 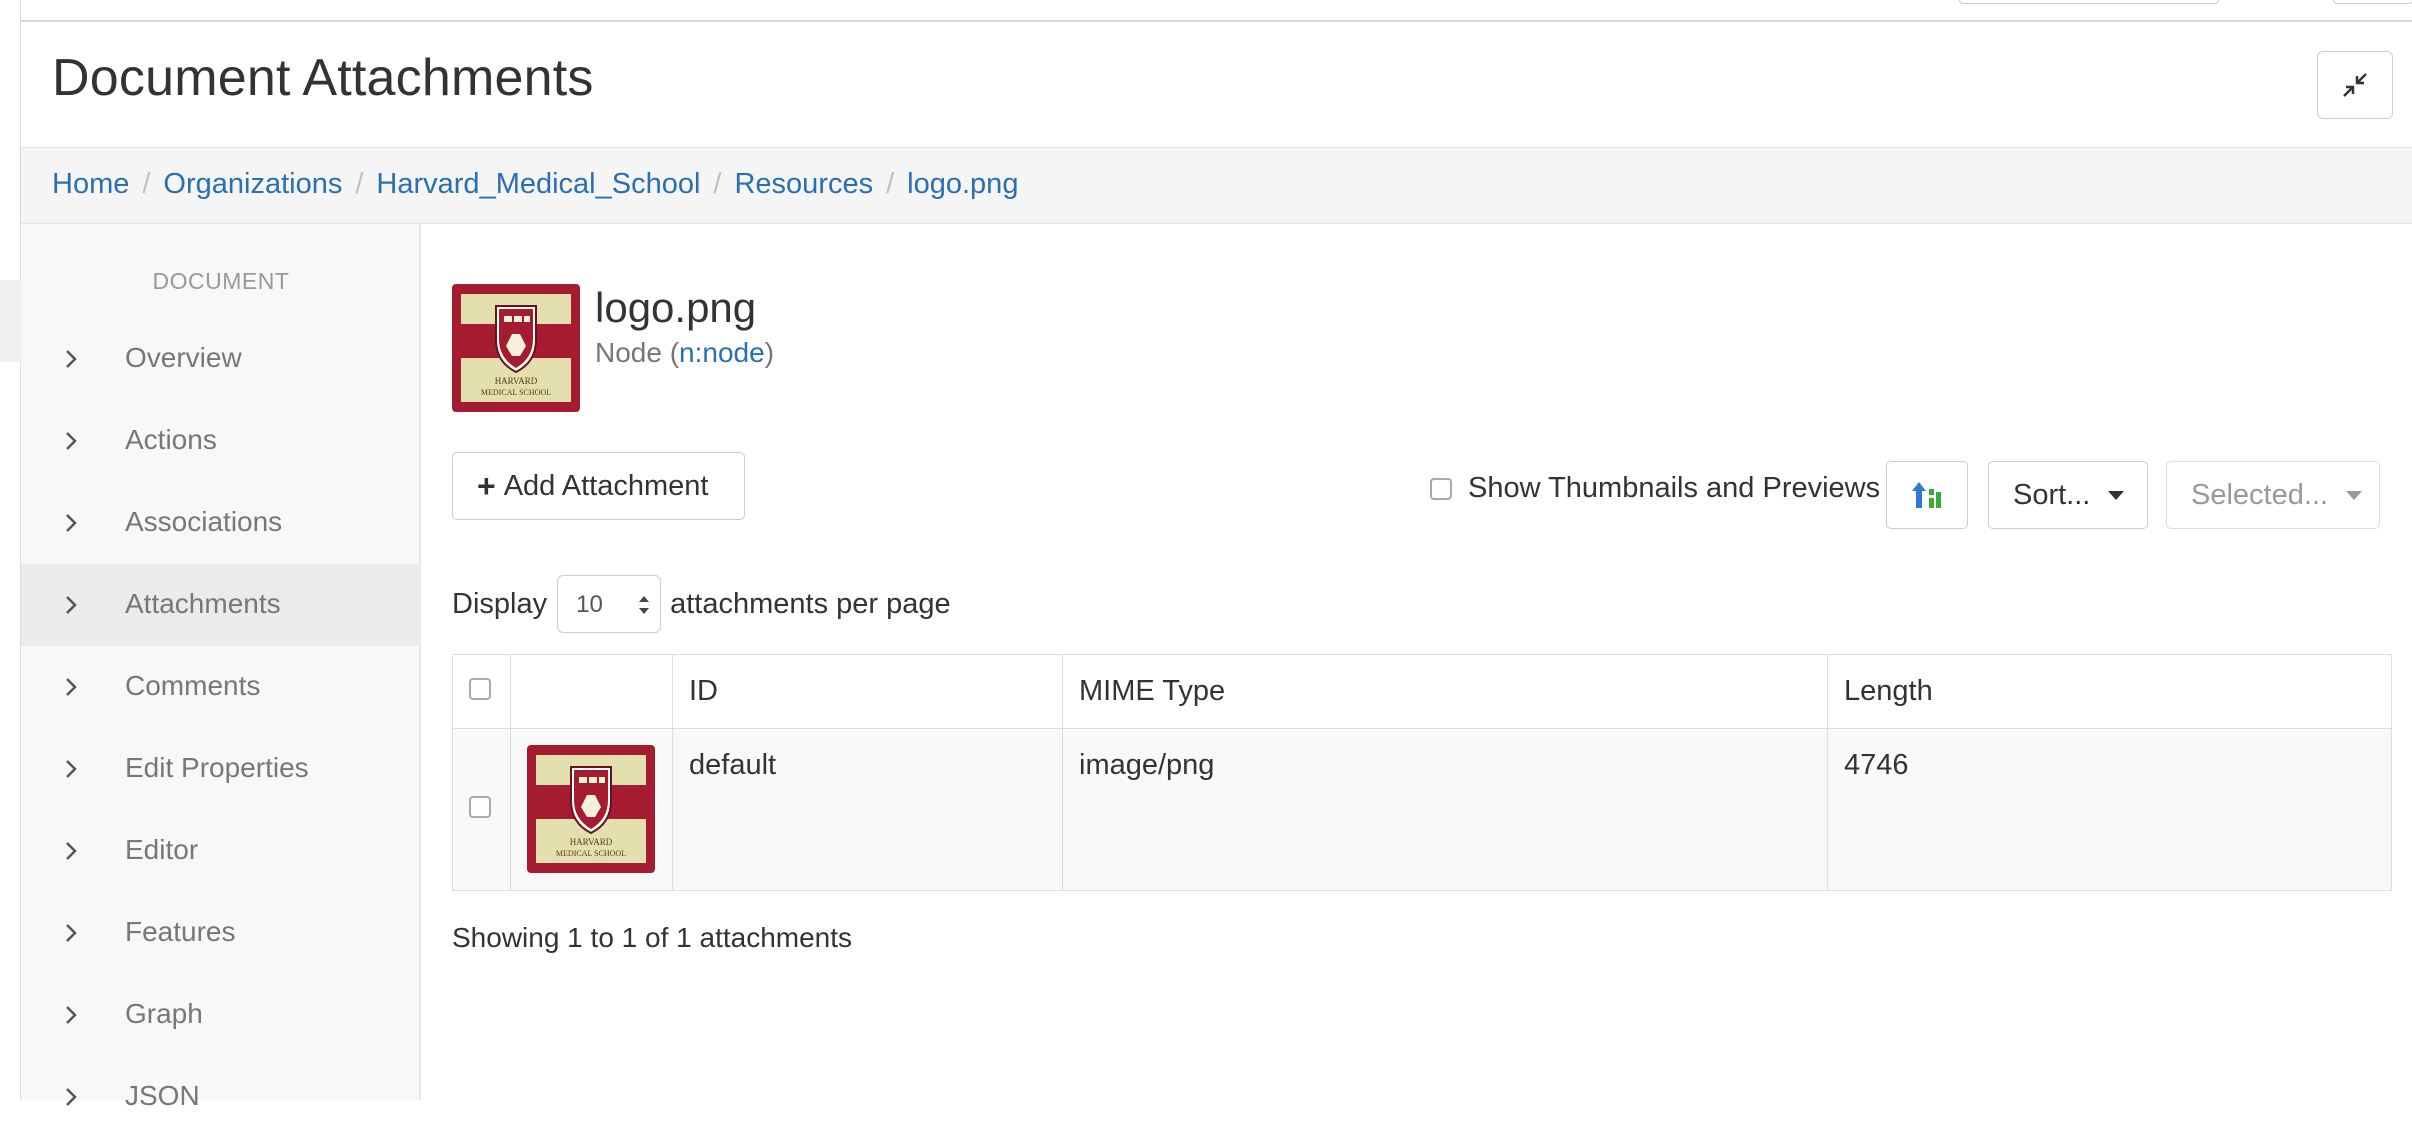 I want to click on top-button, so click(x=2372, y=2).